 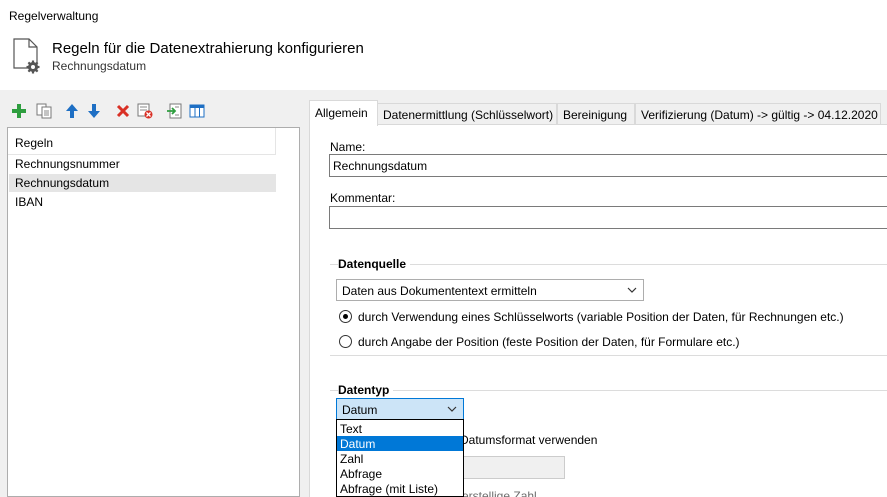 I want to click on delete-rule-button, so click(x=123, y=111).